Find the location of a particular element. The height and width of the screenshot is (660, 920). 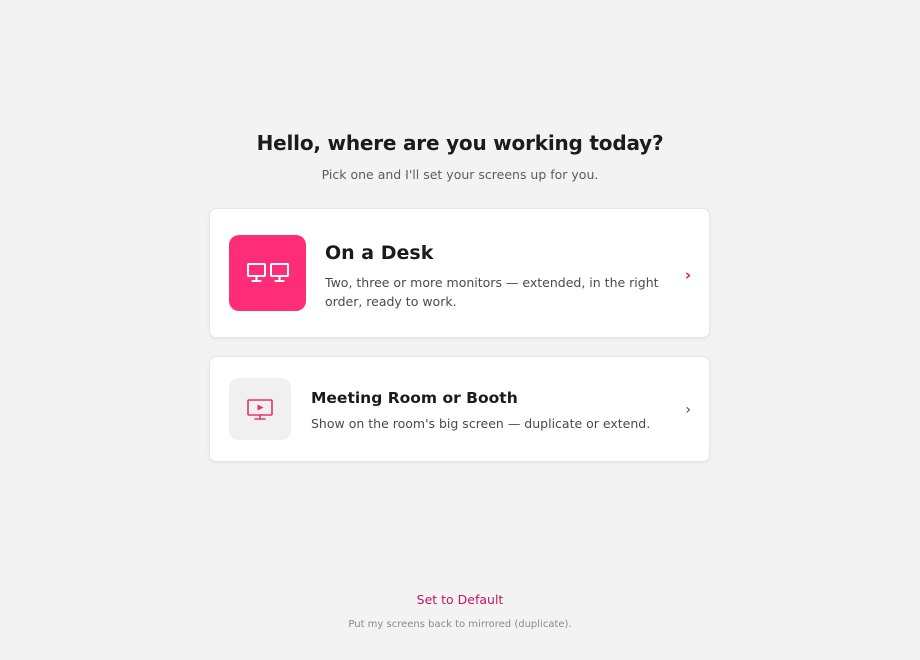

set-default-link-row: Set to Default is located at coordinates (460, 599).